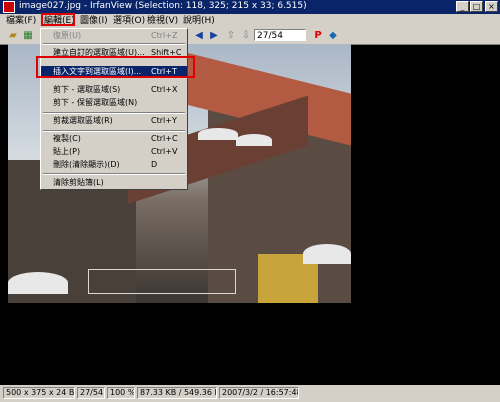 The image size is (500, 402). What do you see at coordinates (476, 6) in the screenshot?
I see `maximize-button: □` at bounding box center [476, 6].